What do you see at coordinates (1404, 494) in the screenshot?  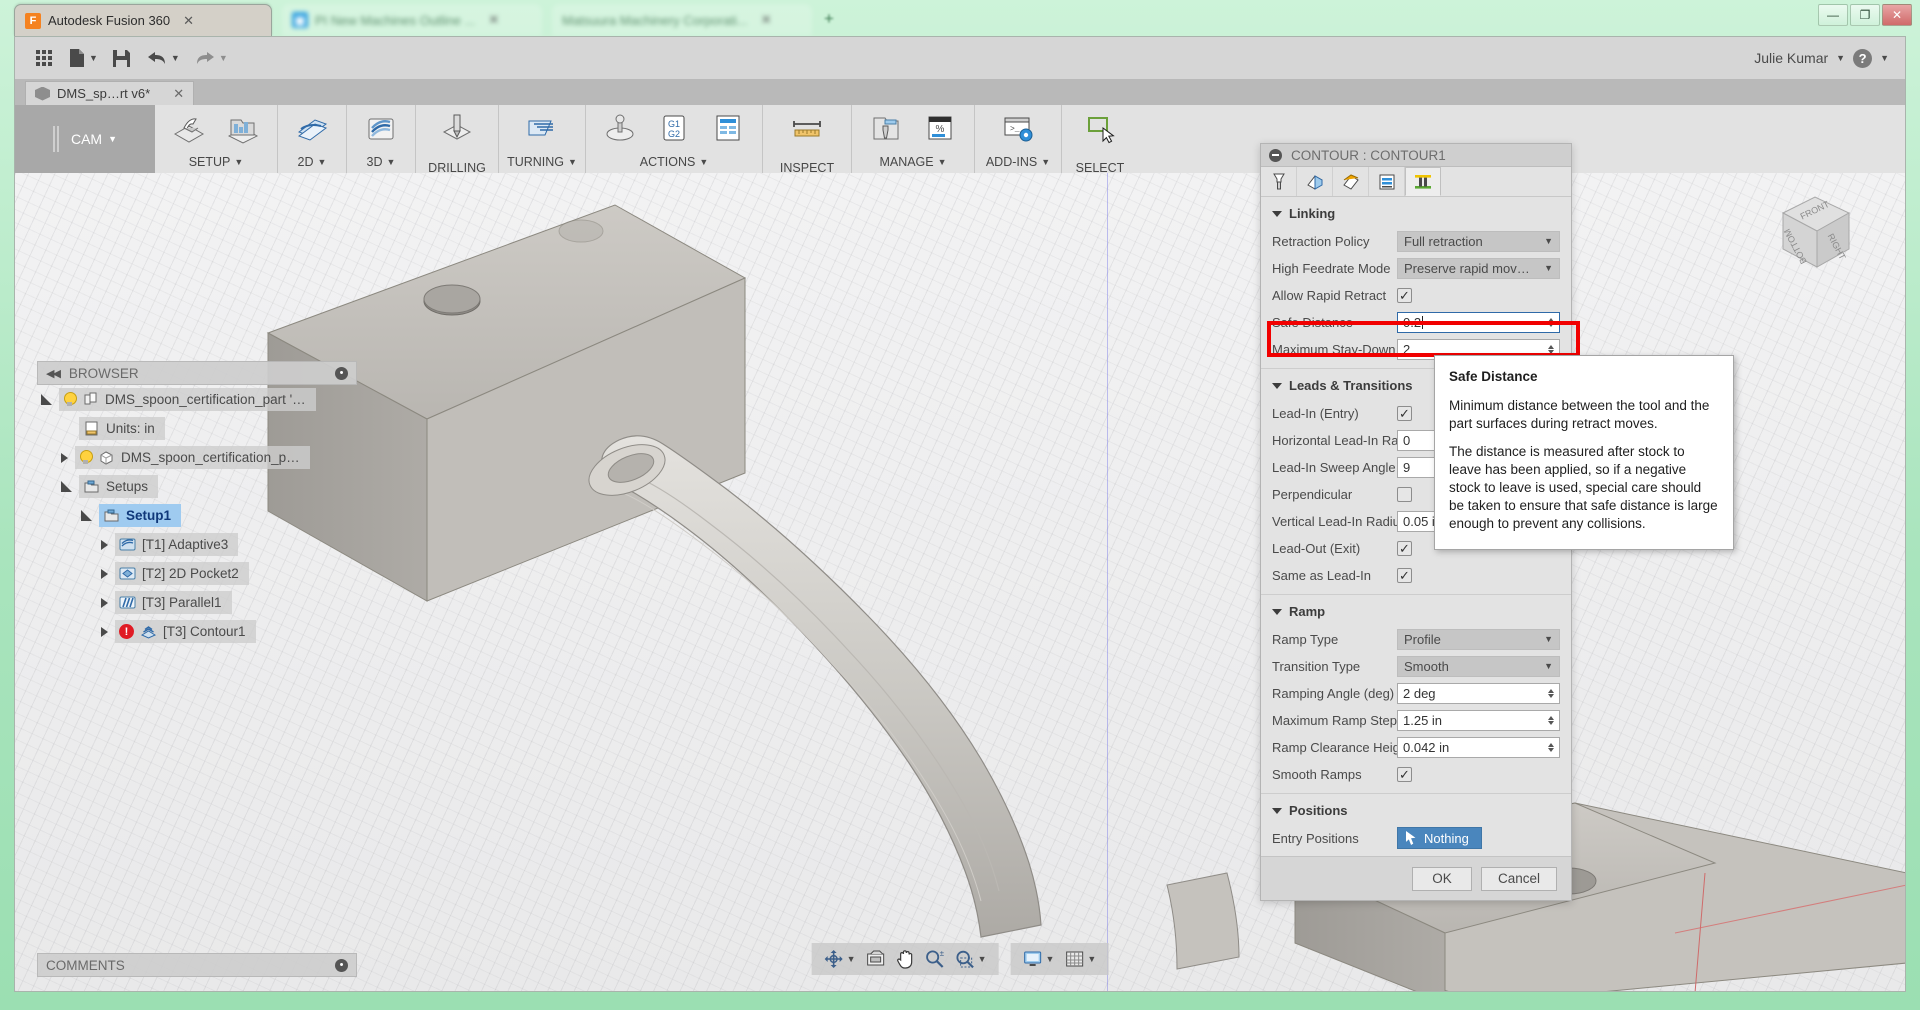 I see `checkbox-perpendicular` at bounding box center [1404, 494].